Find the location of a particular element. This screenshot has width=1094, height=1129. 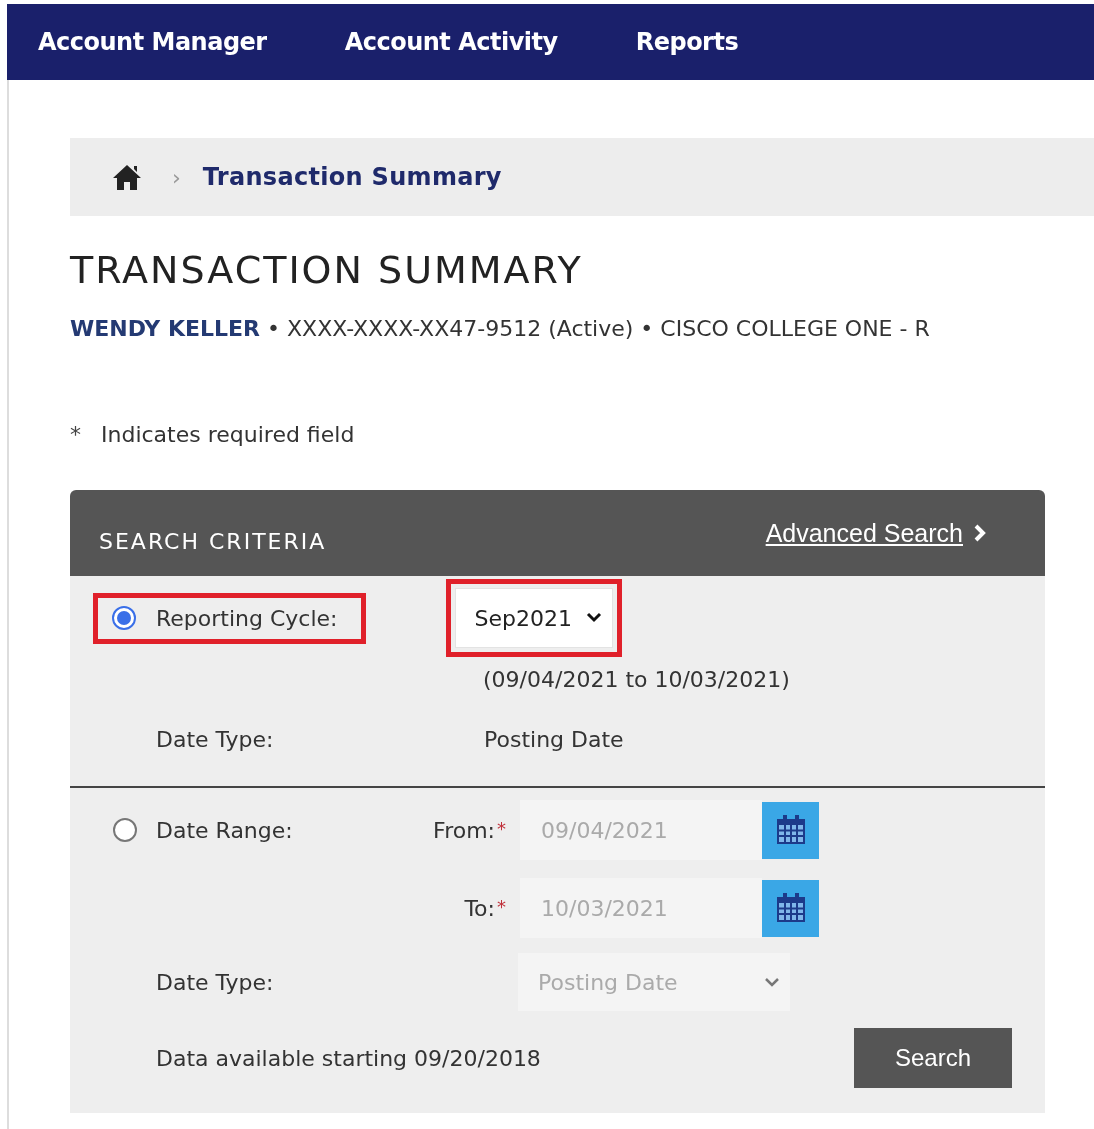

panel-title: SEARCH CRITERIA is located at coordinates (213, 541).